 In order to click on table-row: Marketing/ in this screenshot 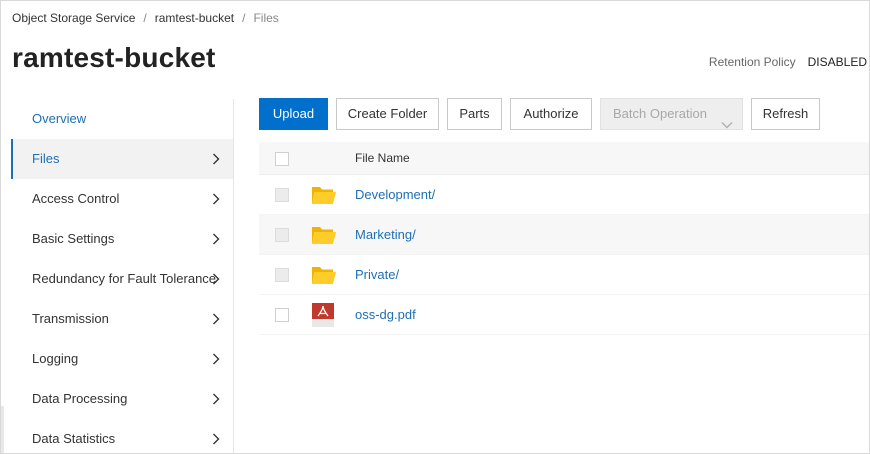, I will do `click(564, 235)`.